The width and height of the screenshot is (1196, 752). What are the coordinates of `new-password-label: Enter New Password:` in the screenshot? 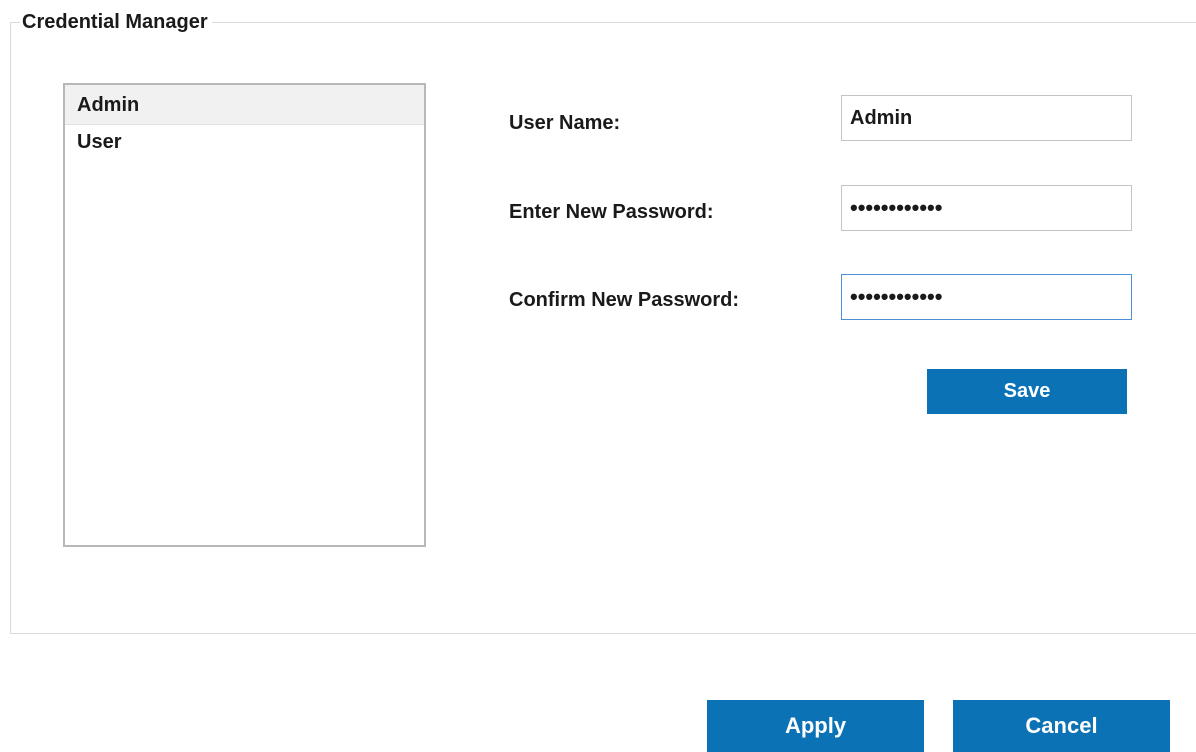 It's located at (611, 212).